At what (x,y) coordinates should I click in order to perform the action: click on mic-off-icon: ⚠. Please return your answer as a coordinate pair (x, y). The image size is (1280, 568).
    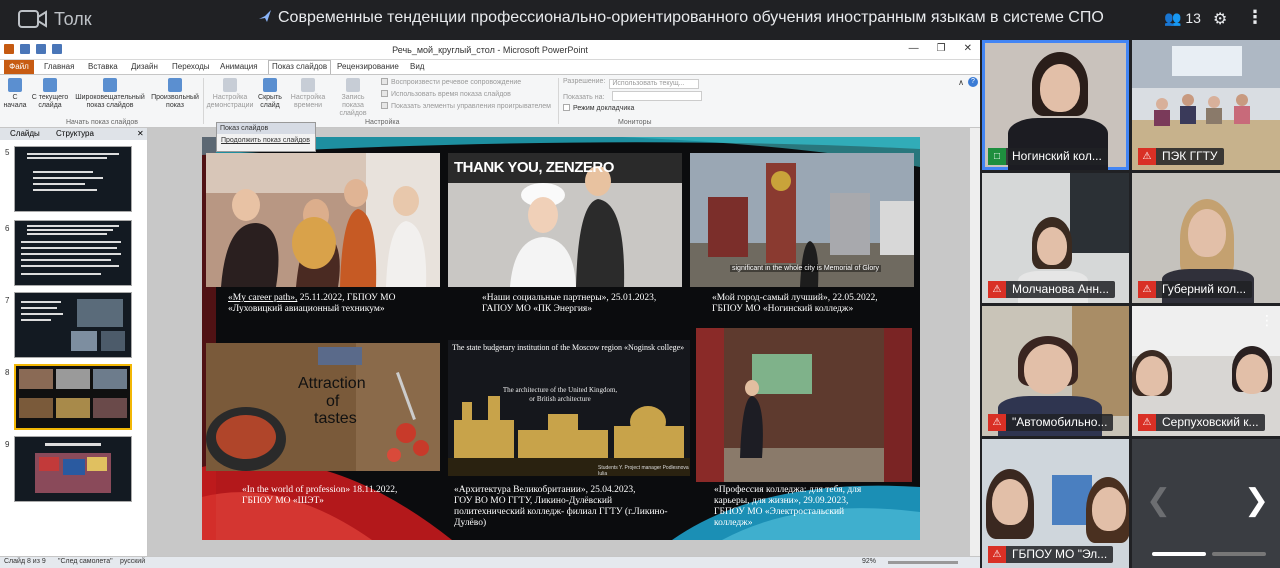
    Looking at the image, I should click on (1147, 156).